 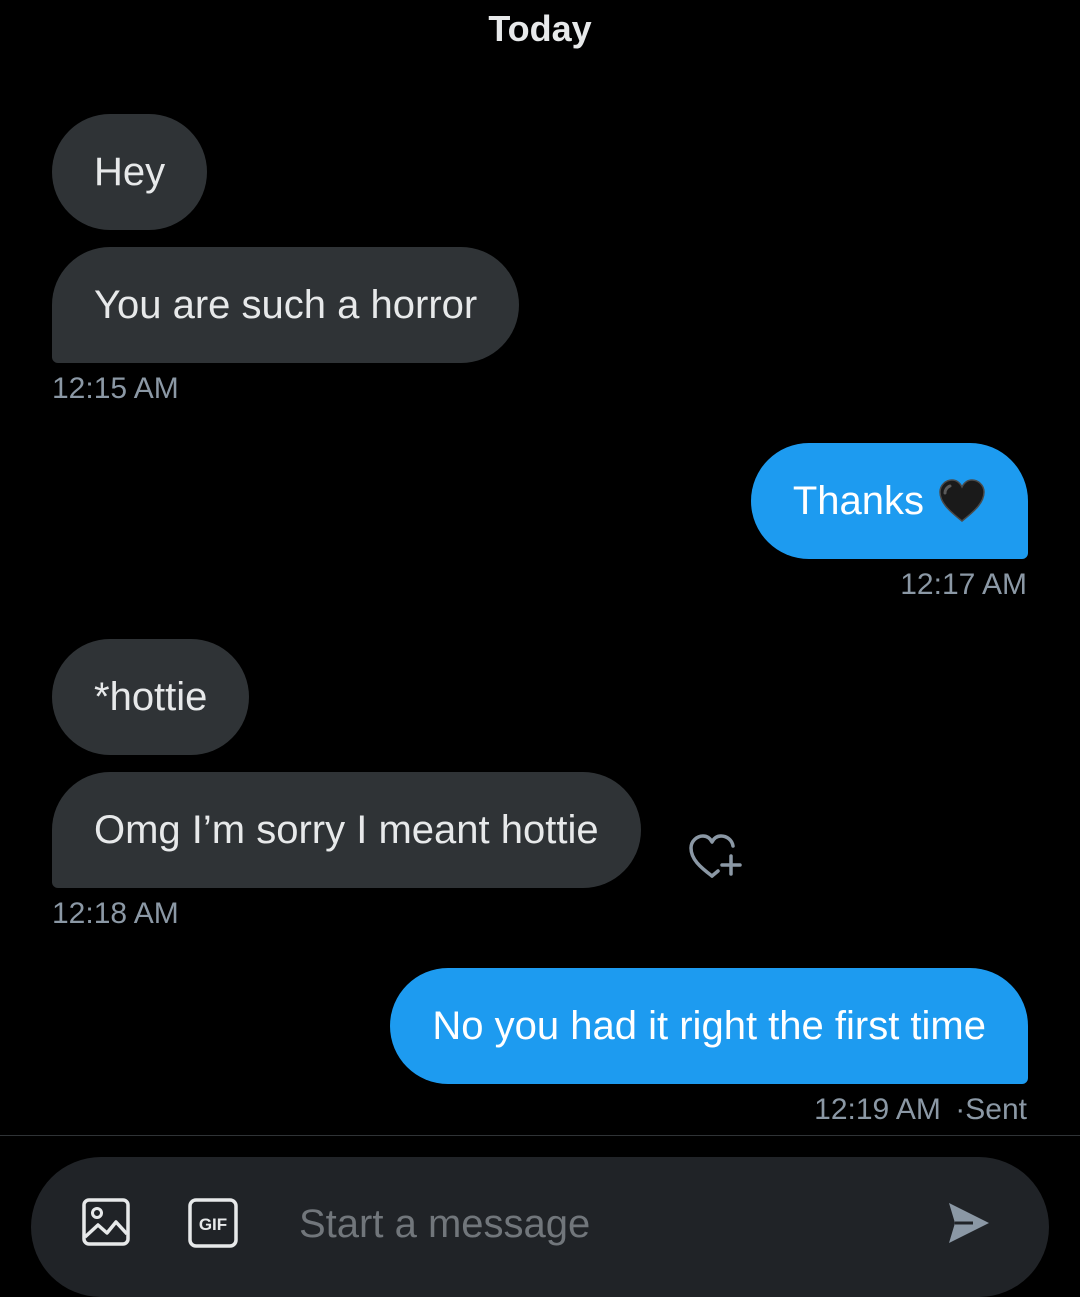 I want to click on message-time: 12:19 AM, so click(x=877, y=1109).